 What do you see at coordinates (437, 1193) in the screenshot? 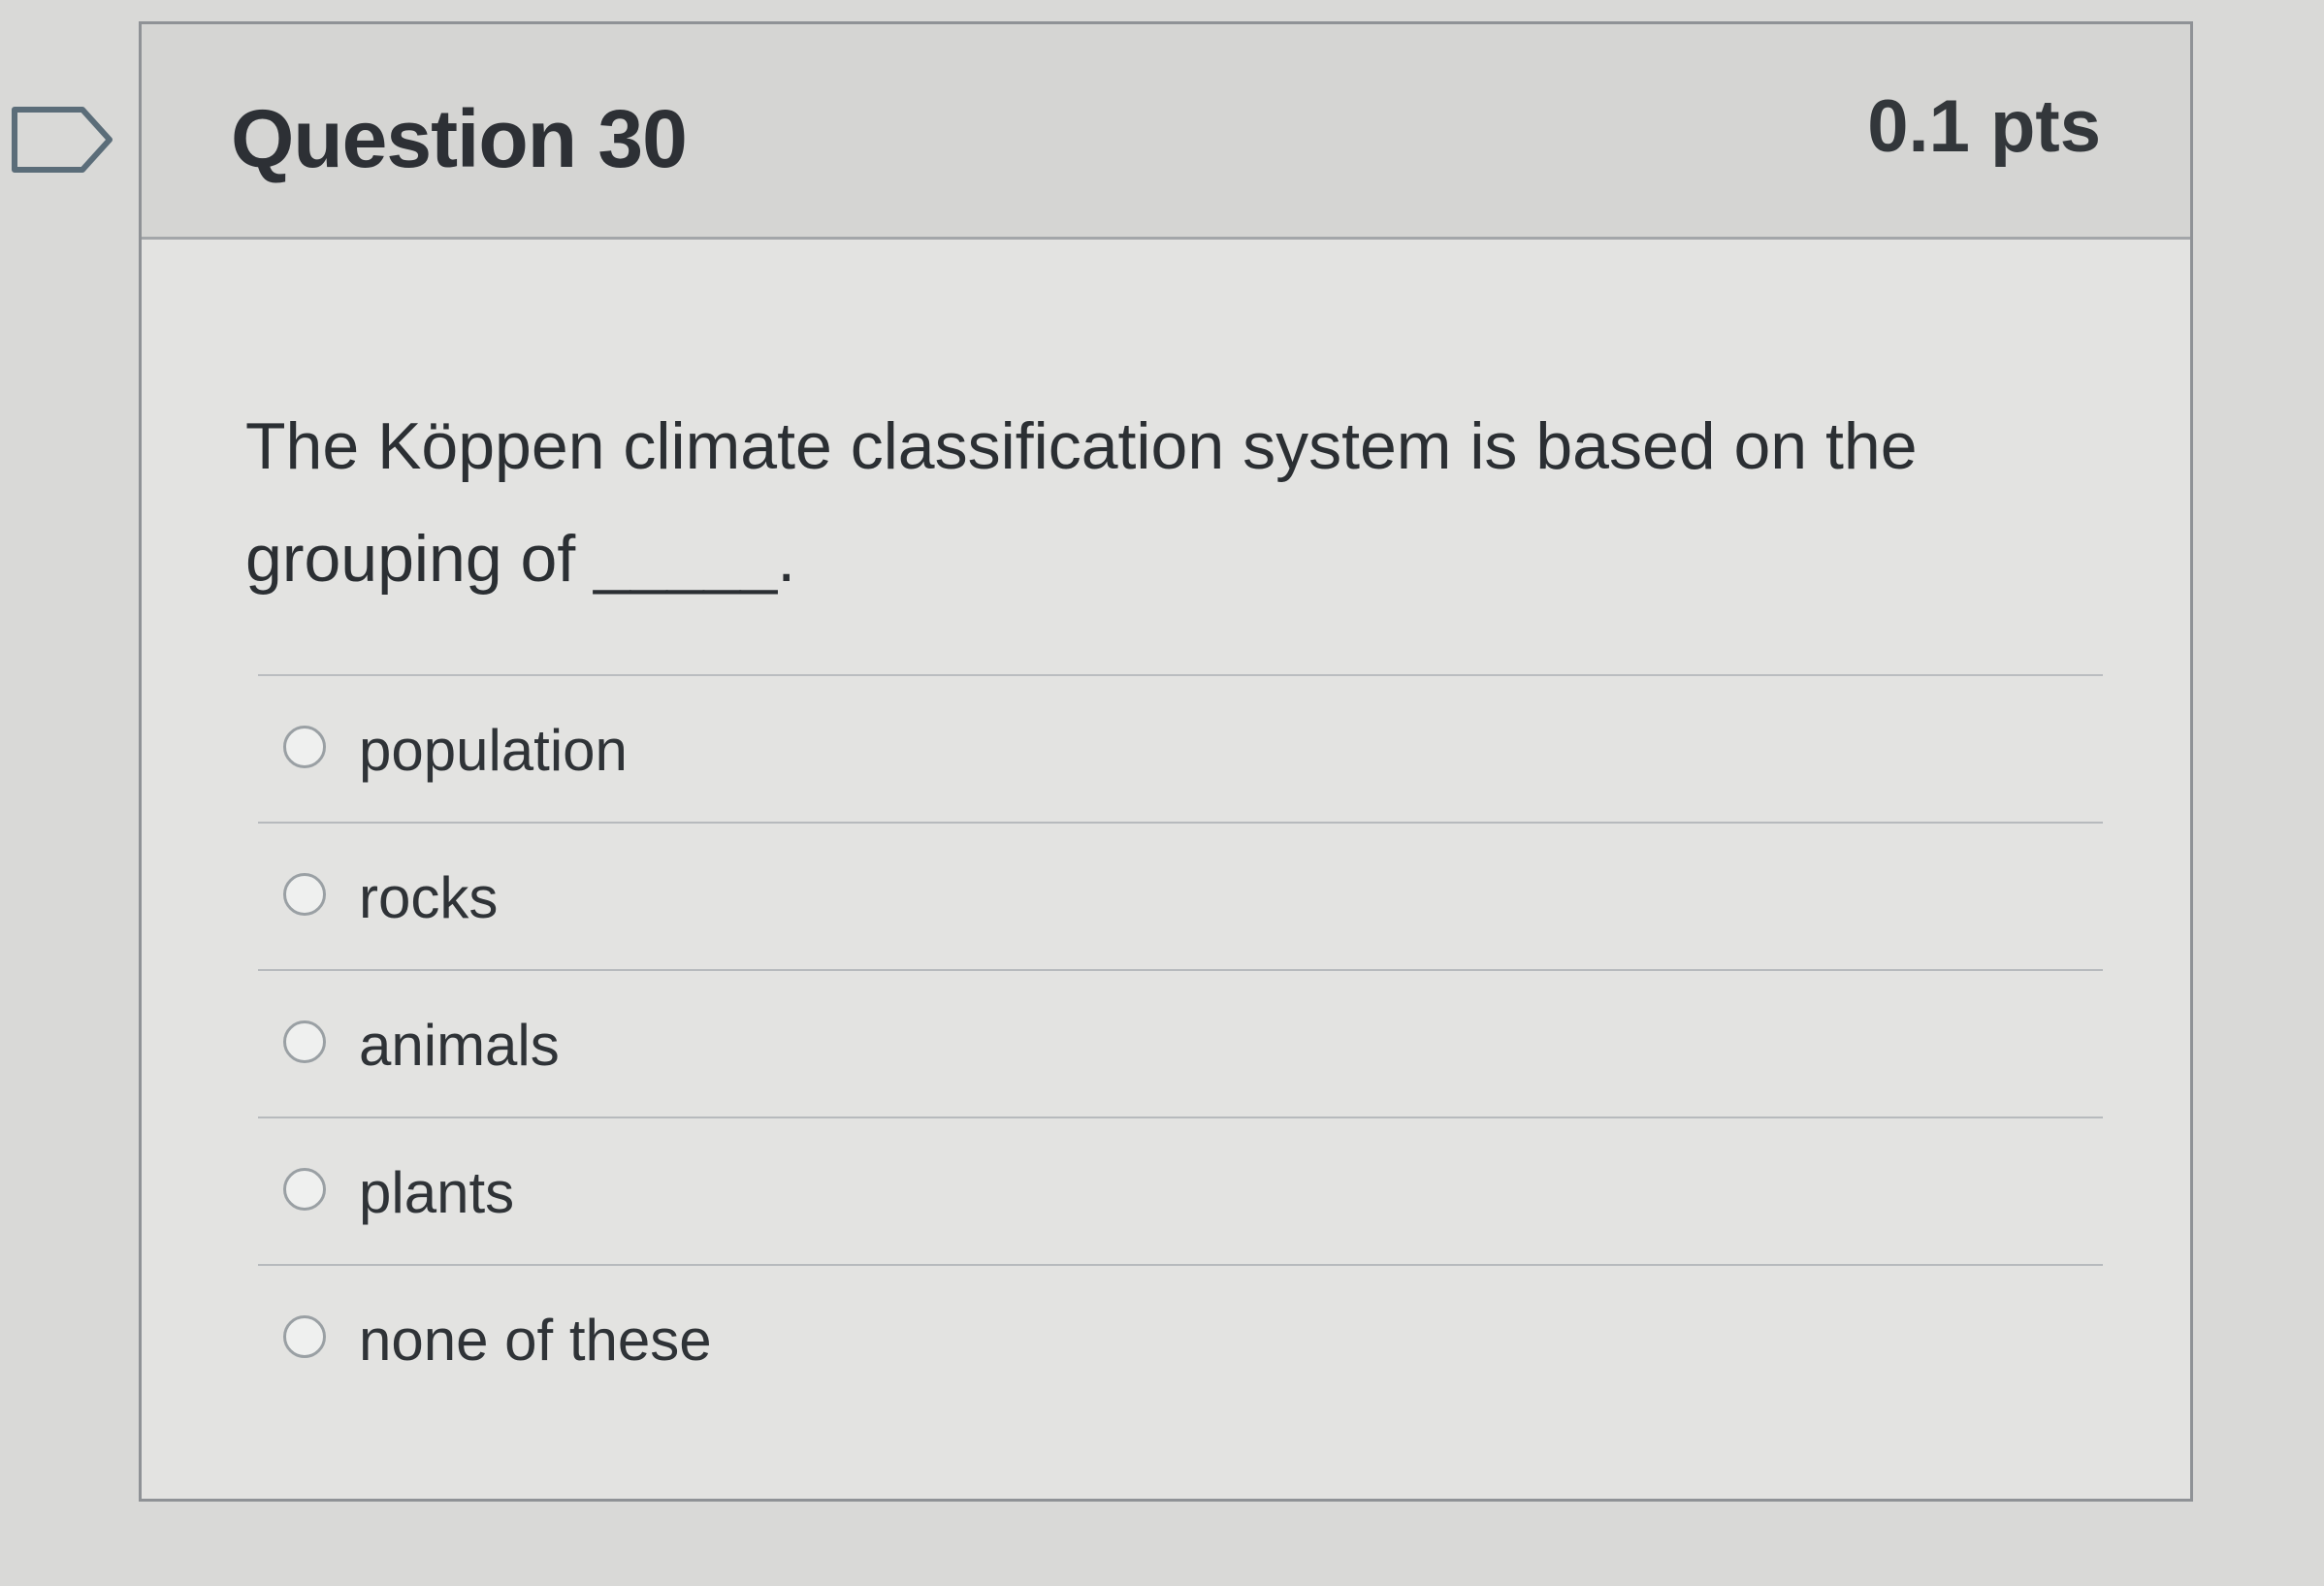
I see `answer-label: plants` at bounding box center [437, 1193].